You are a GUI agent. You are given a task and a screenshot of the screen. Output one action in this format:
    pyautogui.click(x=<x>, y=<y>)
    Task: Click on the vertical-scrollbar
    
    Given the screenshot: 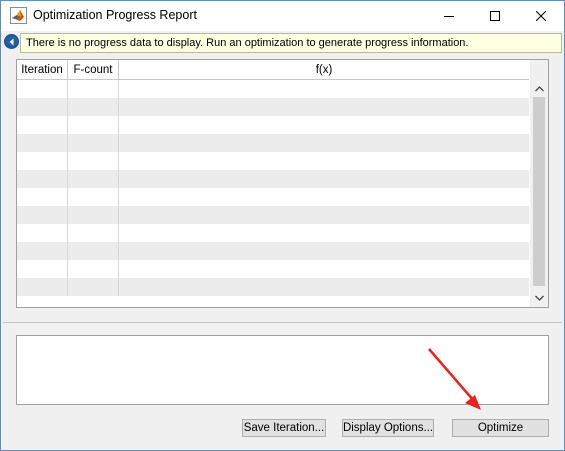 What is the action you would take?
    pyautogui.click(x=539, y=183)
    